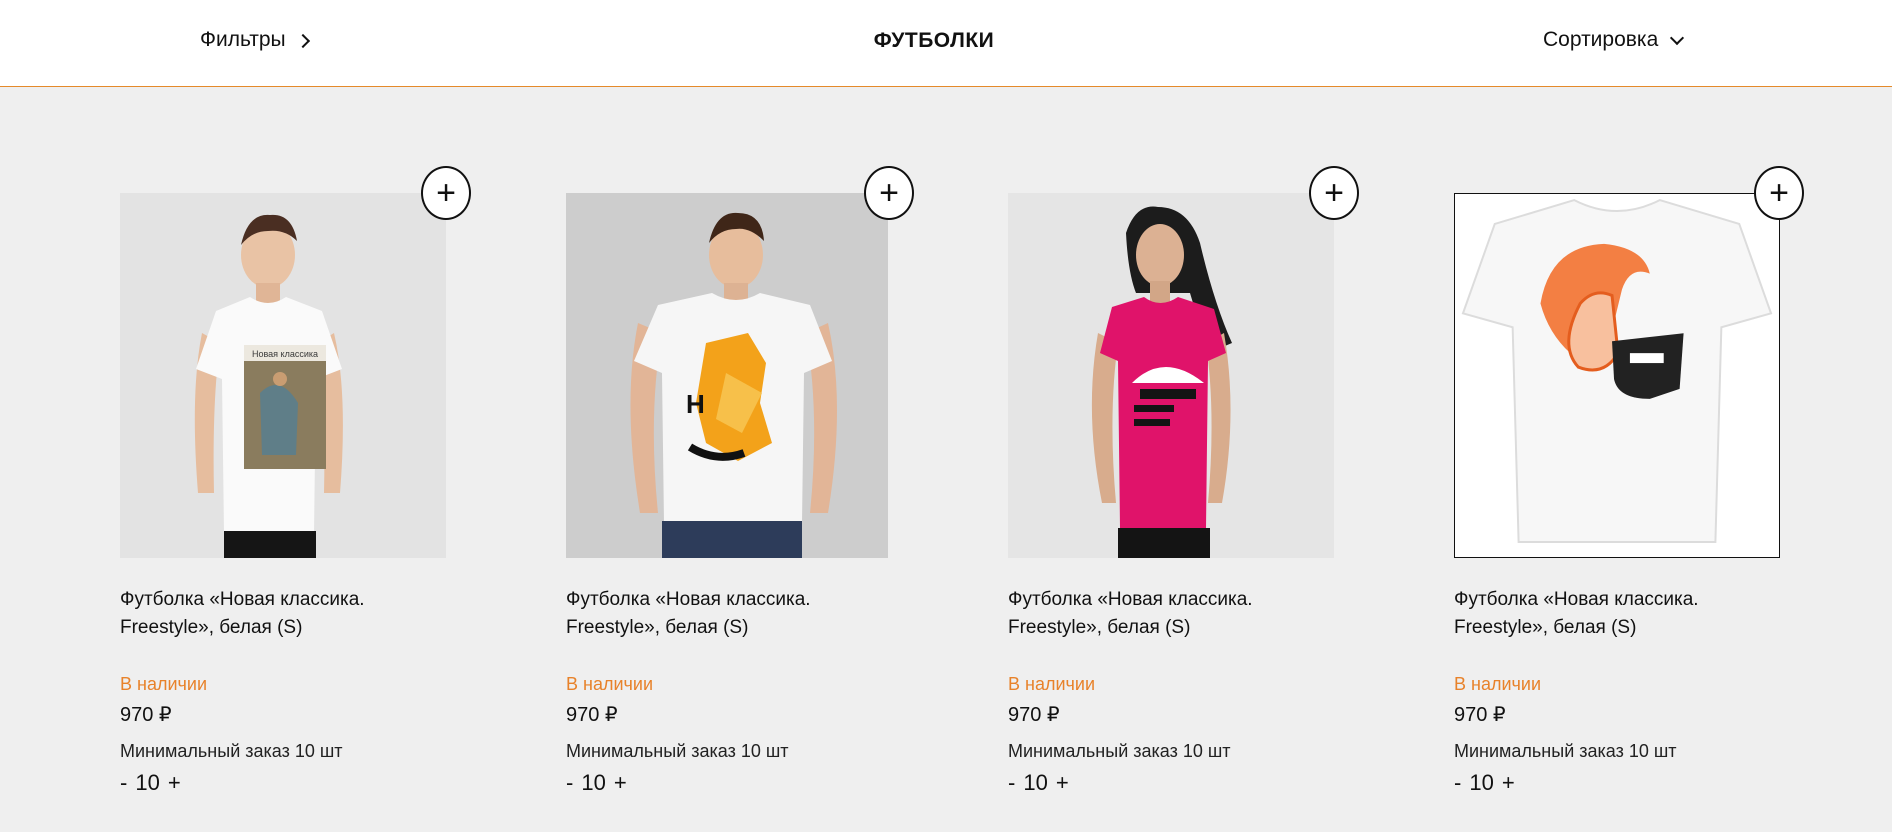  What do you see at coordinates (946, 43) in the screenshot?
I see `top-bar: Фильтры ФУТБОЛКИ Сортировка` at bounding box center [946, 43].